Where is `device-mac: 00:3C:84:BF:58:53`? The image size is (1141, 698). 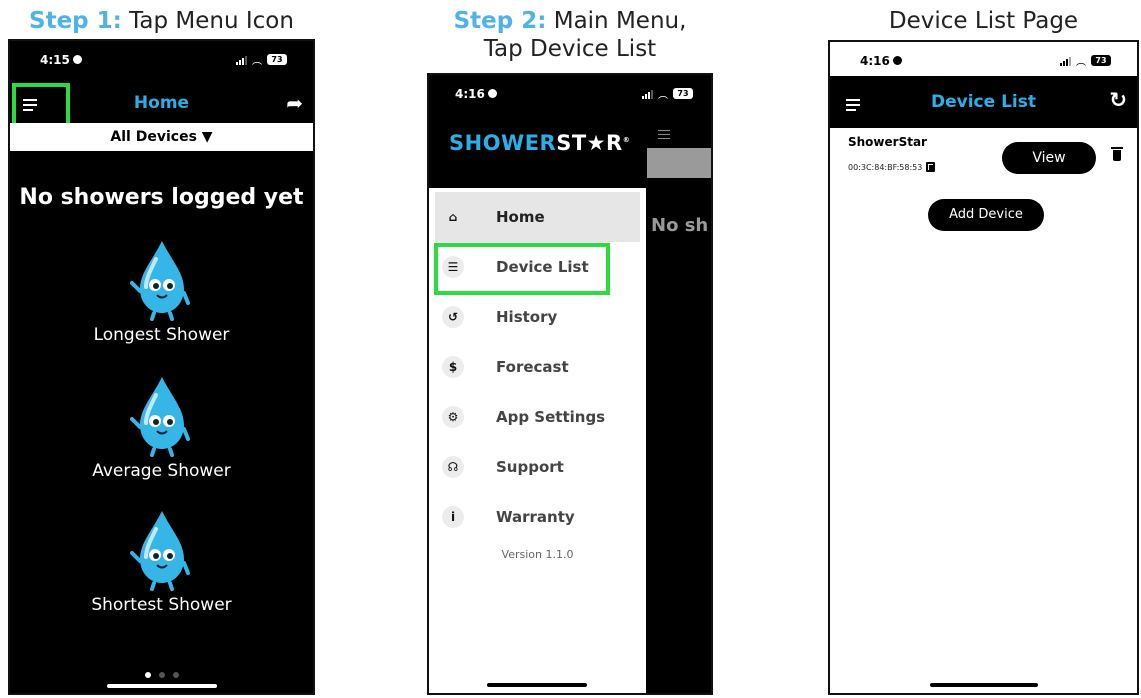
device-mac: 00:3C:84:BF:58:53 is located at coordinates (892, 167).